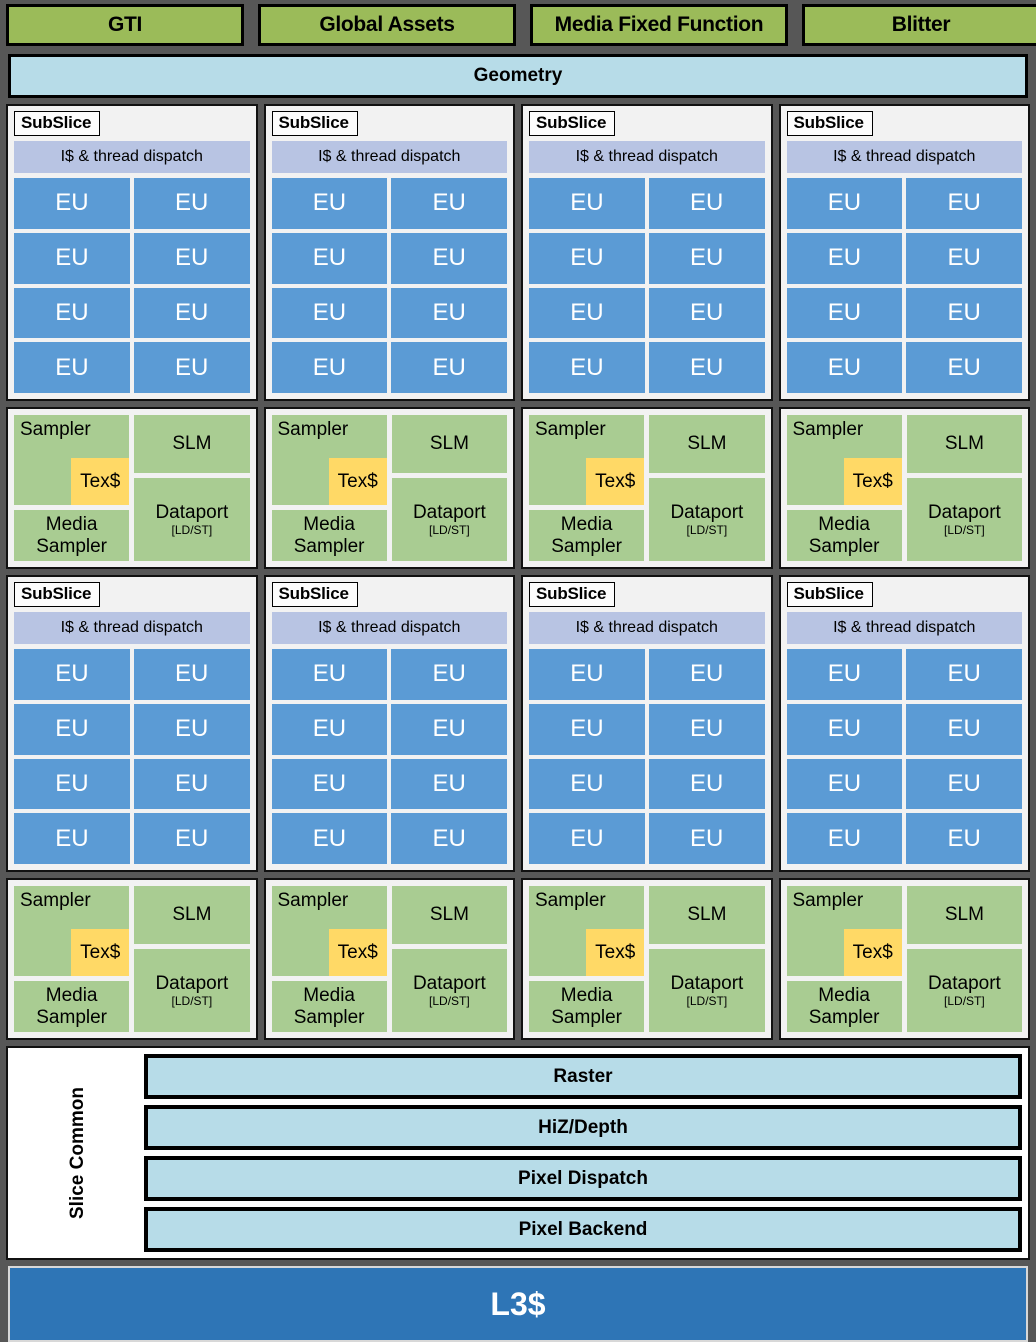 This screenshot has height=1342, width=1036. What do you see at coordinates (582, 1229) in the screenshot?
I see `block-pixel-backend: Pixel Backend` at bounding box center [582, 1229].